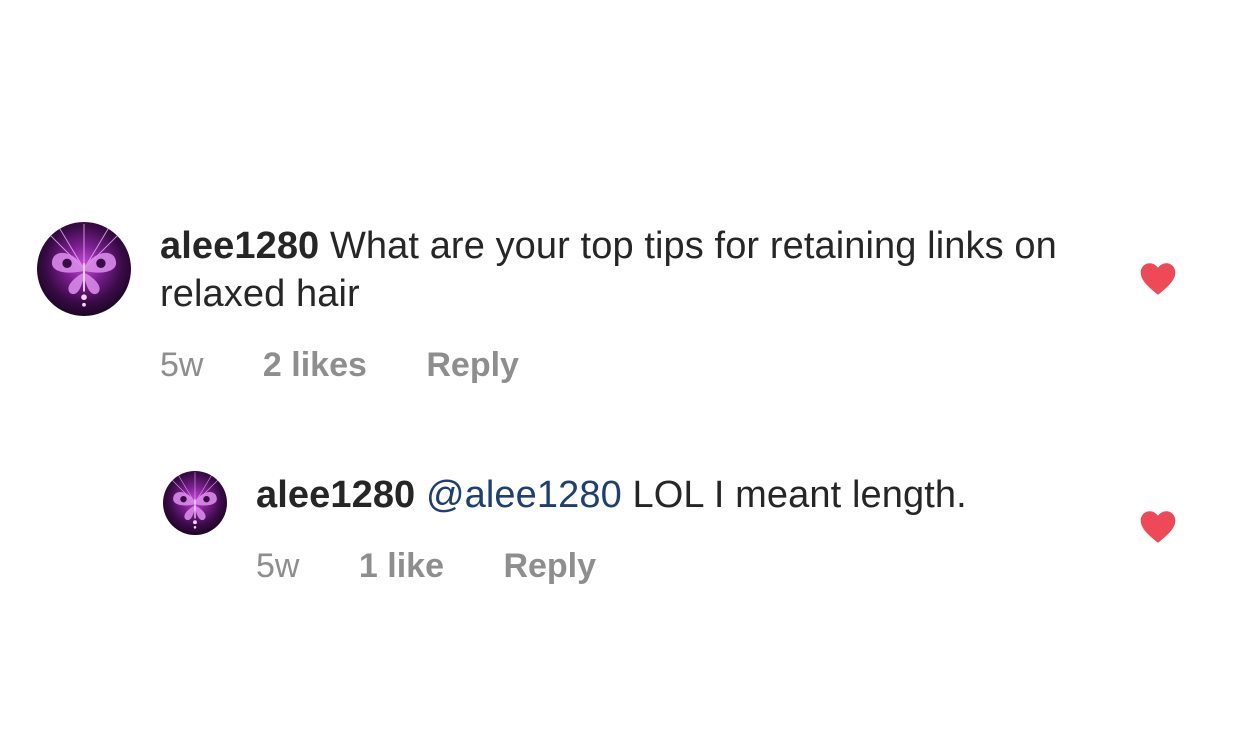 This screenshot has width=1242, height=734. Describe the element at coordinates (524, 495) in the screenshot. I see `mention-link: @alee1280` at that location.